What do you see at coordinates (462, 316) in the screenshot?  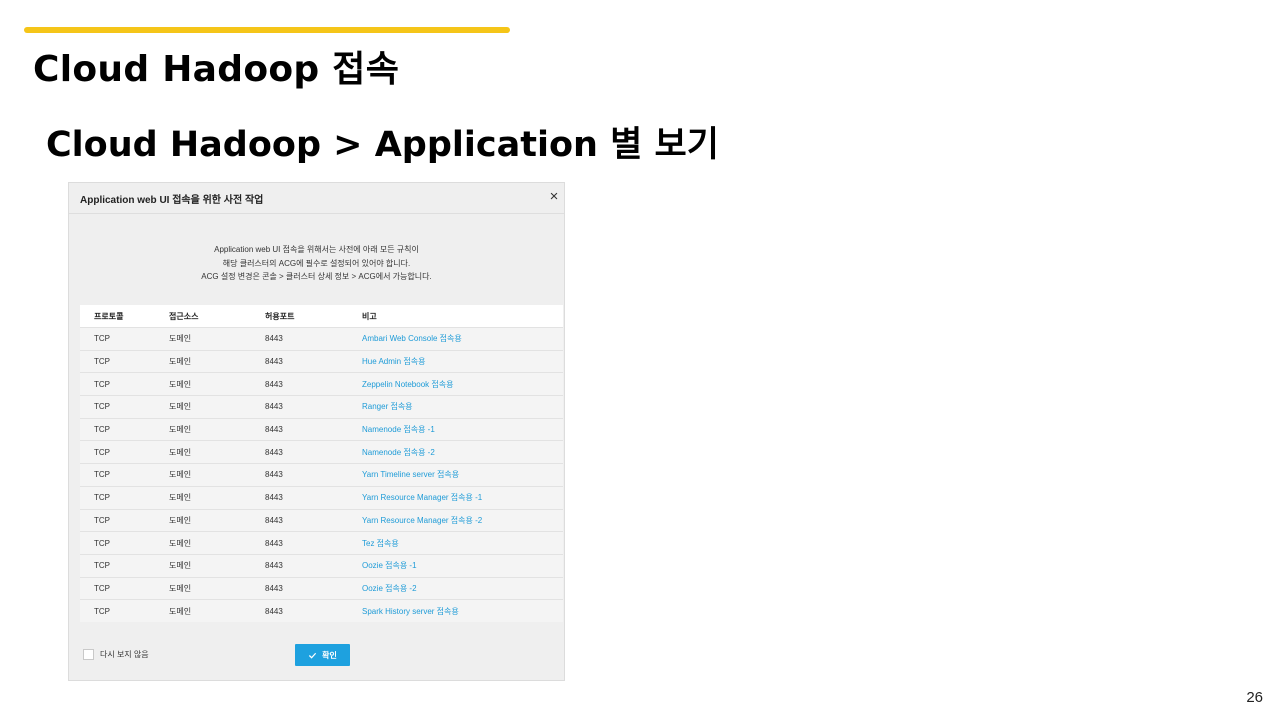 I see `column-header-note: 비고` at bounding box center [462, 316].